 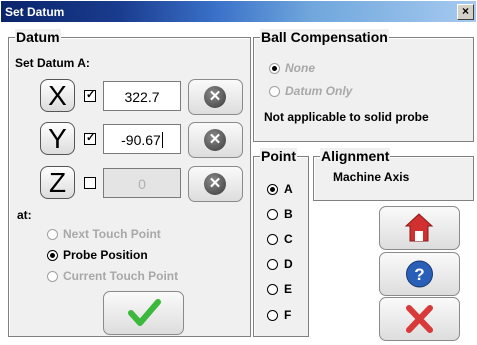 I want to click on axis-x-value-field: 322.7, so click(x=142, y=96).